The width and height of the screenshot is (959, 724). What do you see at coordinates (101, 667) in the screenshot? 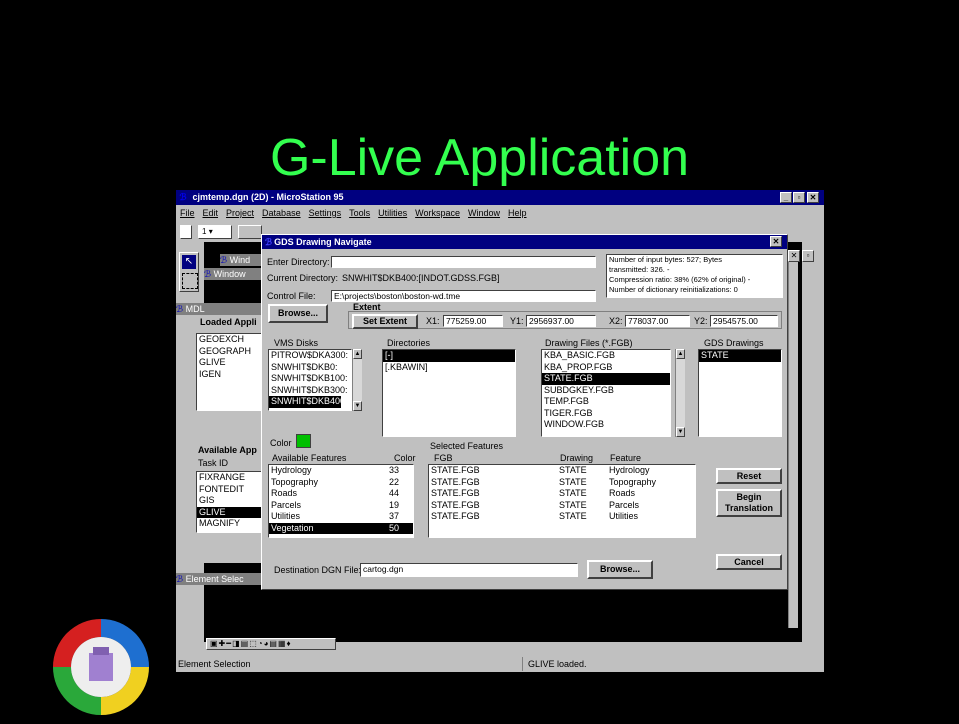
I see `organization-logo` at bounding box center [101, 667].